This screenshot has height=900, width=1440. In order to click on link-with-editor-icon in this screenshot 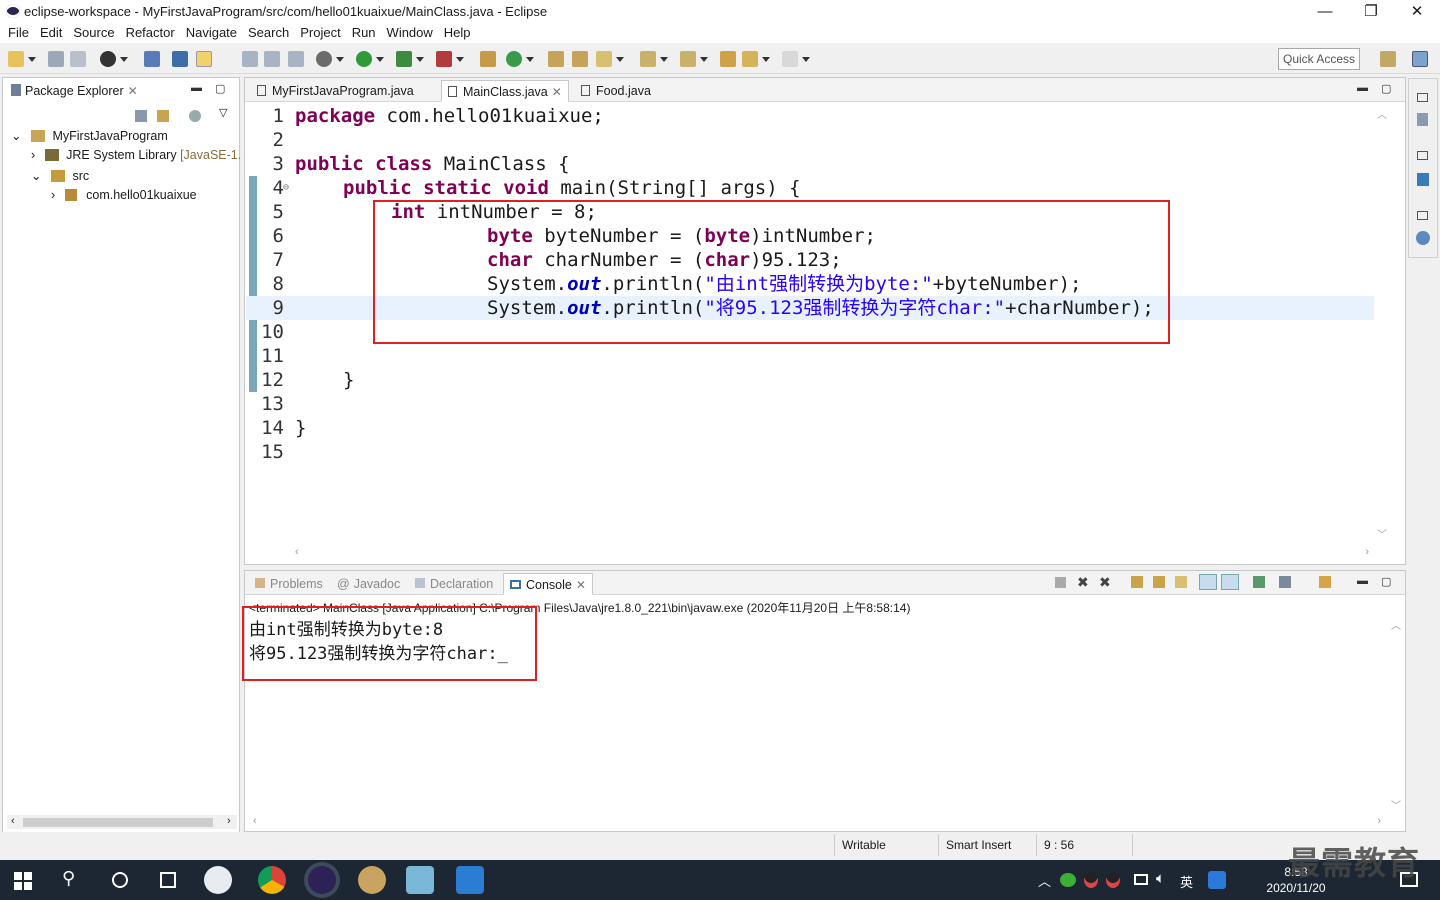, I will do `click(163, 116)`.